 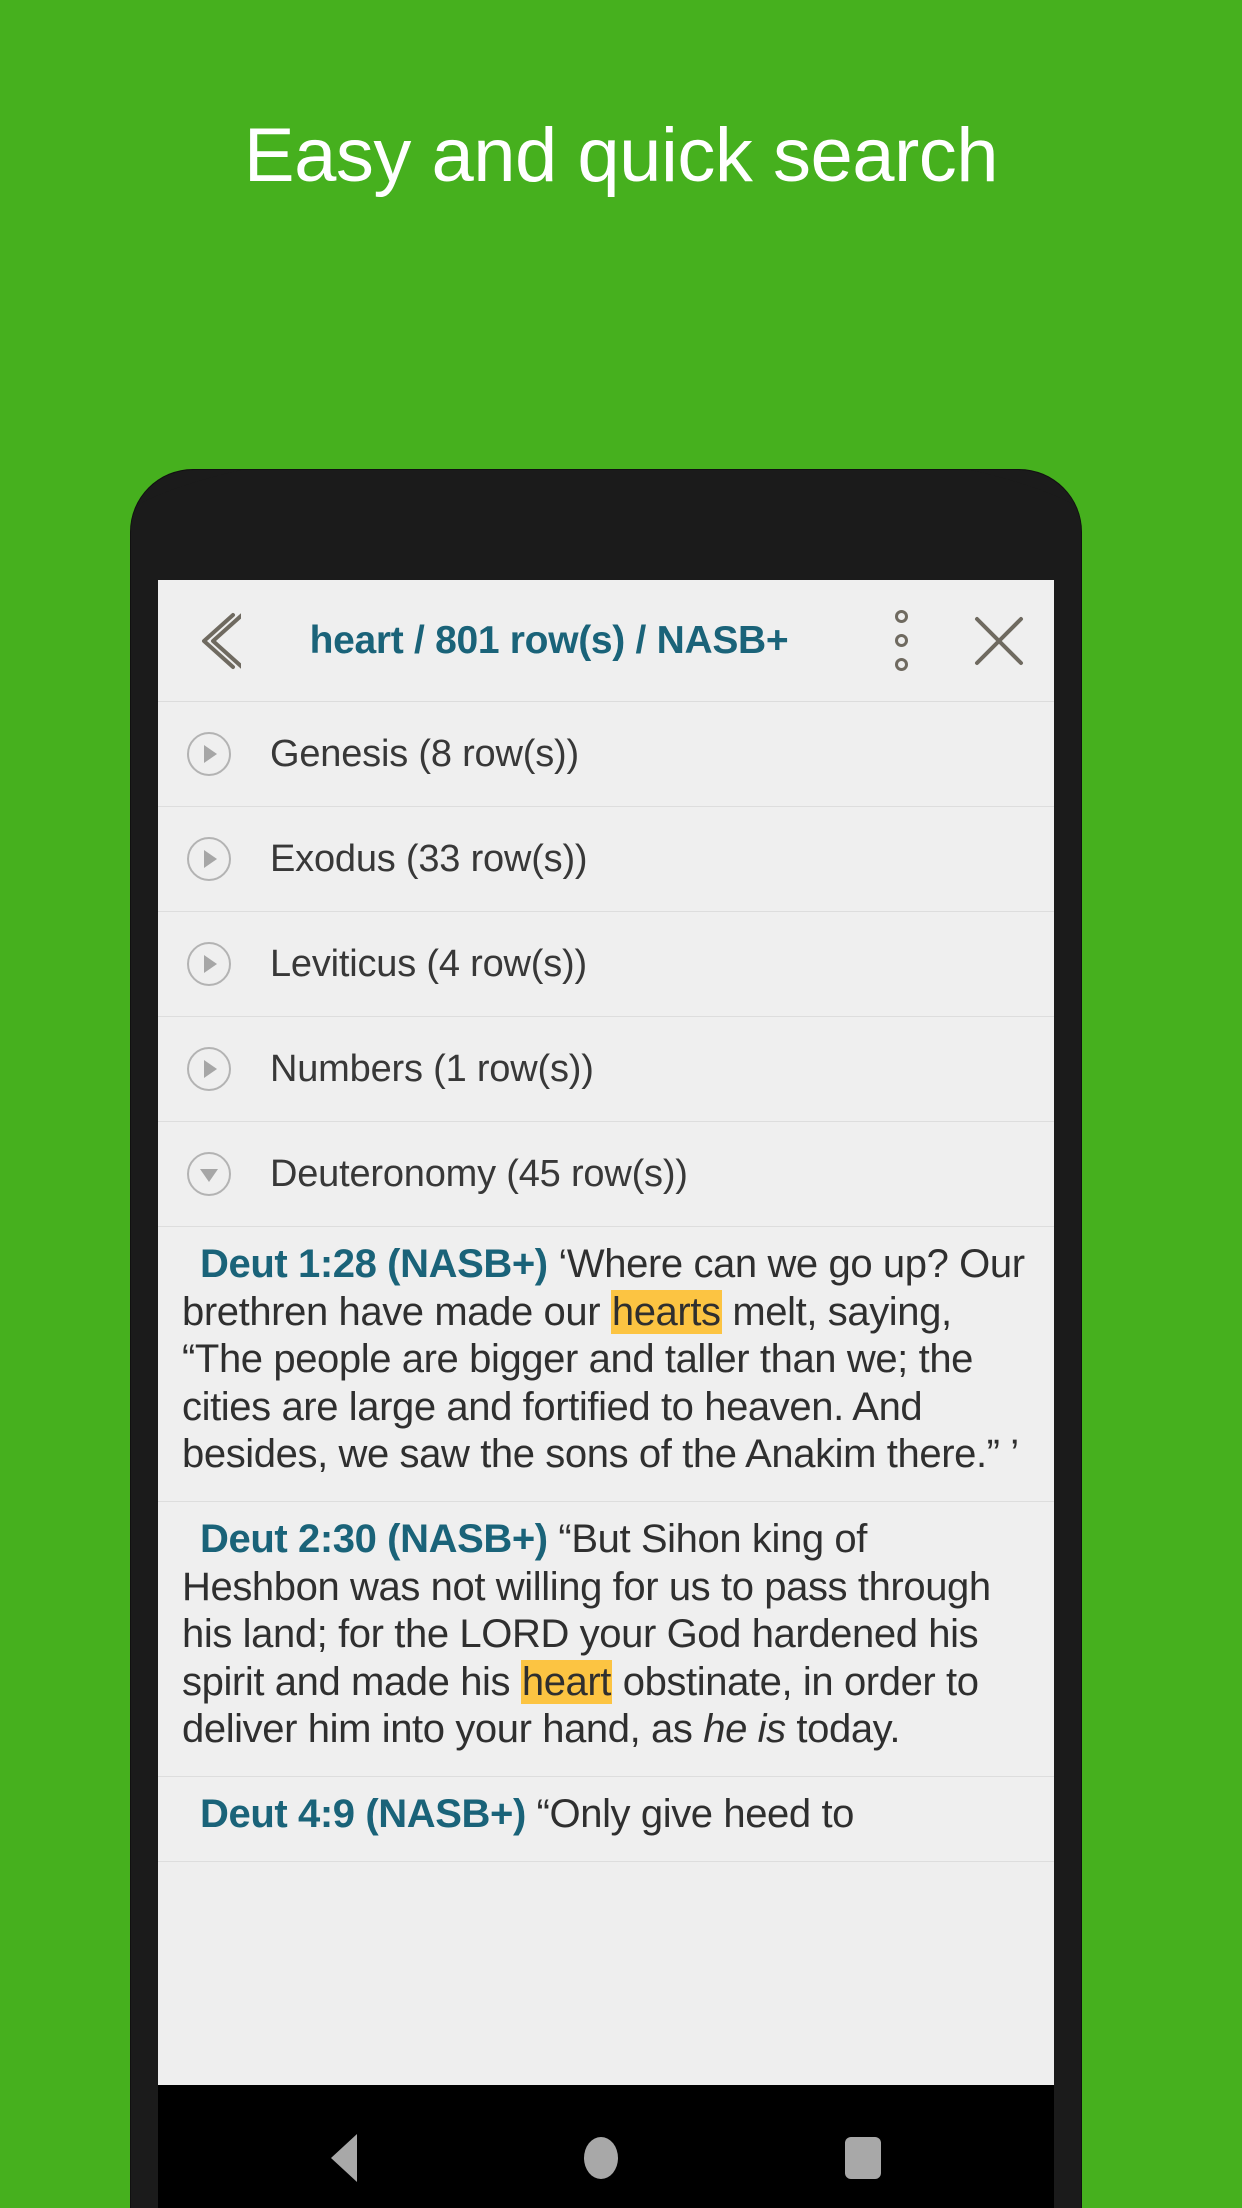 I want to click on chevron-left-icon, so click(x=221, y=640).